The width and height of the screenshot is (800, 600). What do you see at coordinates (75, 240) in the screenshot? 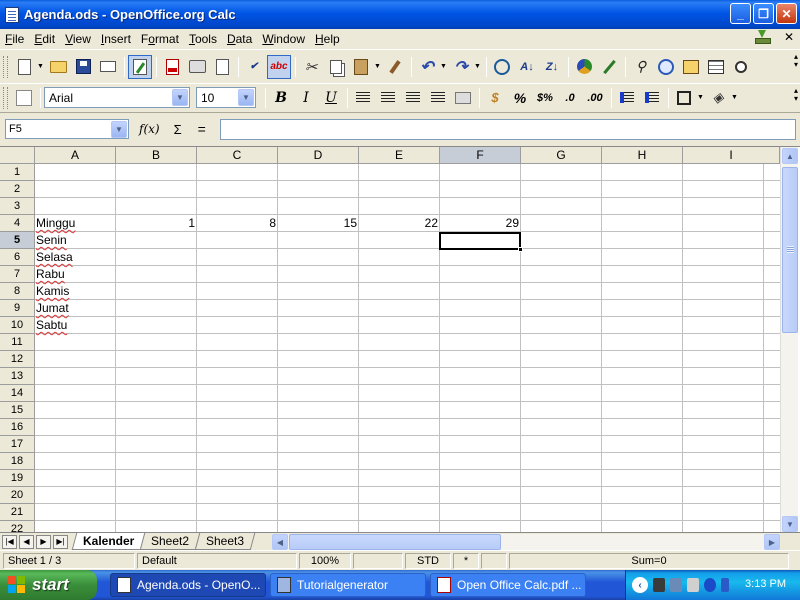
I see `cell-a5: Senin` at bounding box center [75, 240].